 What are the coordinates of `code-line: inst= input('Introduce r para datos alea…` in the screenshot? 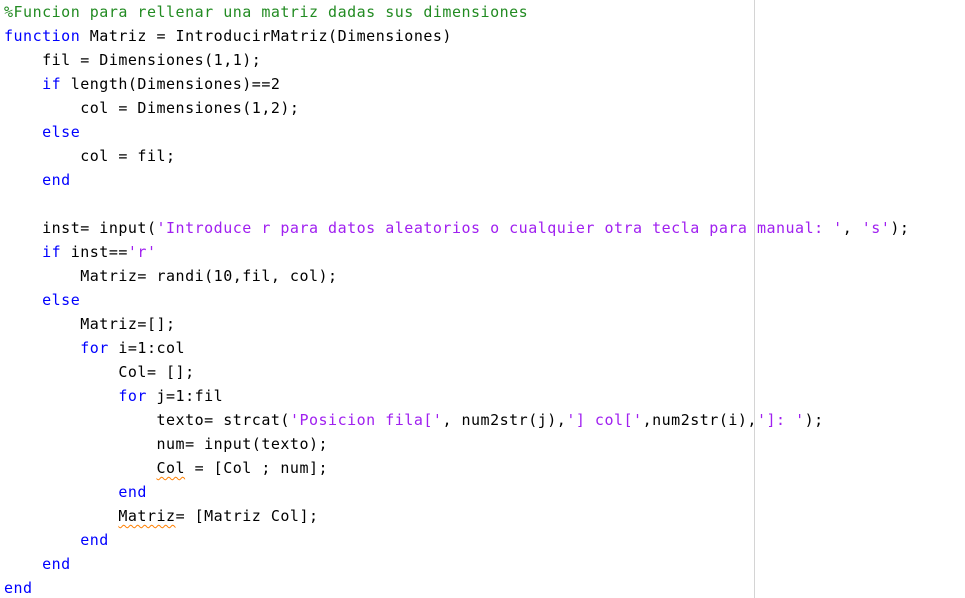 It's located at (456, 228).